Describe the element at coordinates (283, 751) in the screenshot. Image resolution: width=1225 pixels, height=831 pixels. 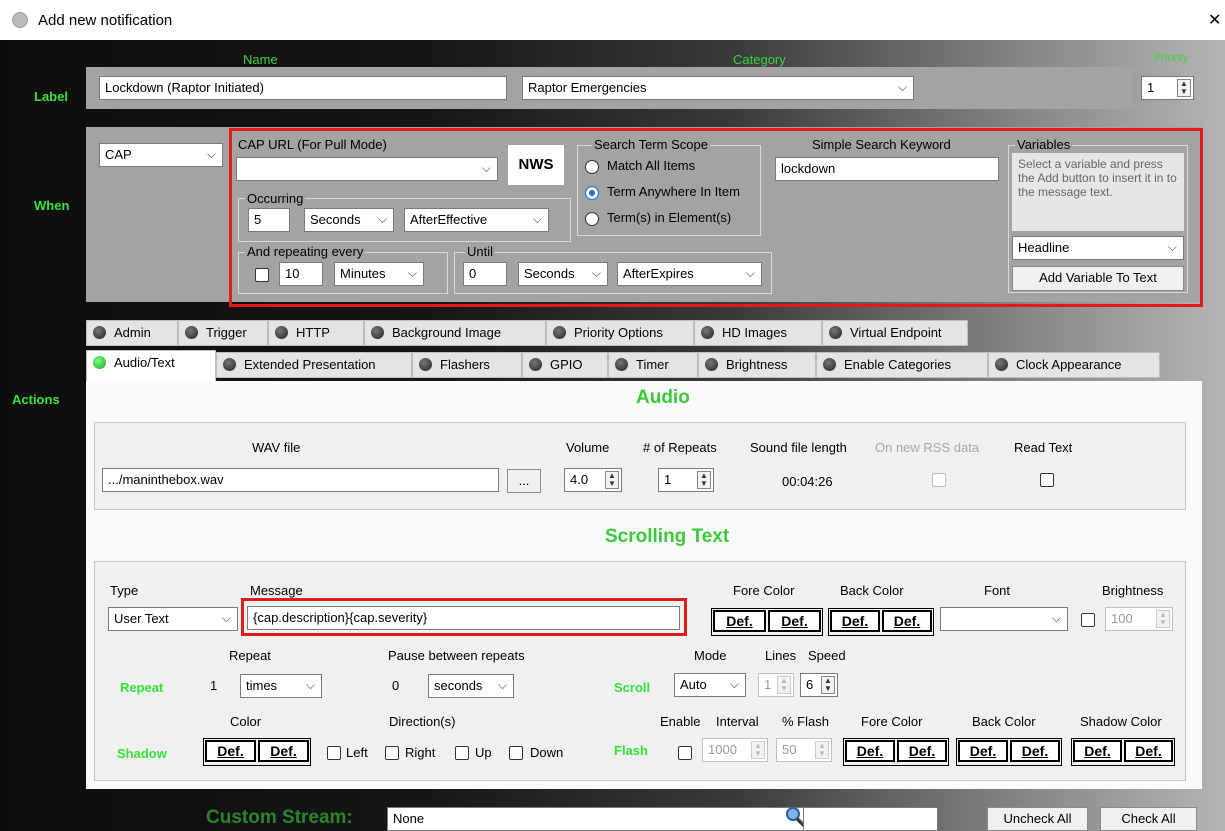
I see `shadow-color-def-button-2: Def.` at that location.